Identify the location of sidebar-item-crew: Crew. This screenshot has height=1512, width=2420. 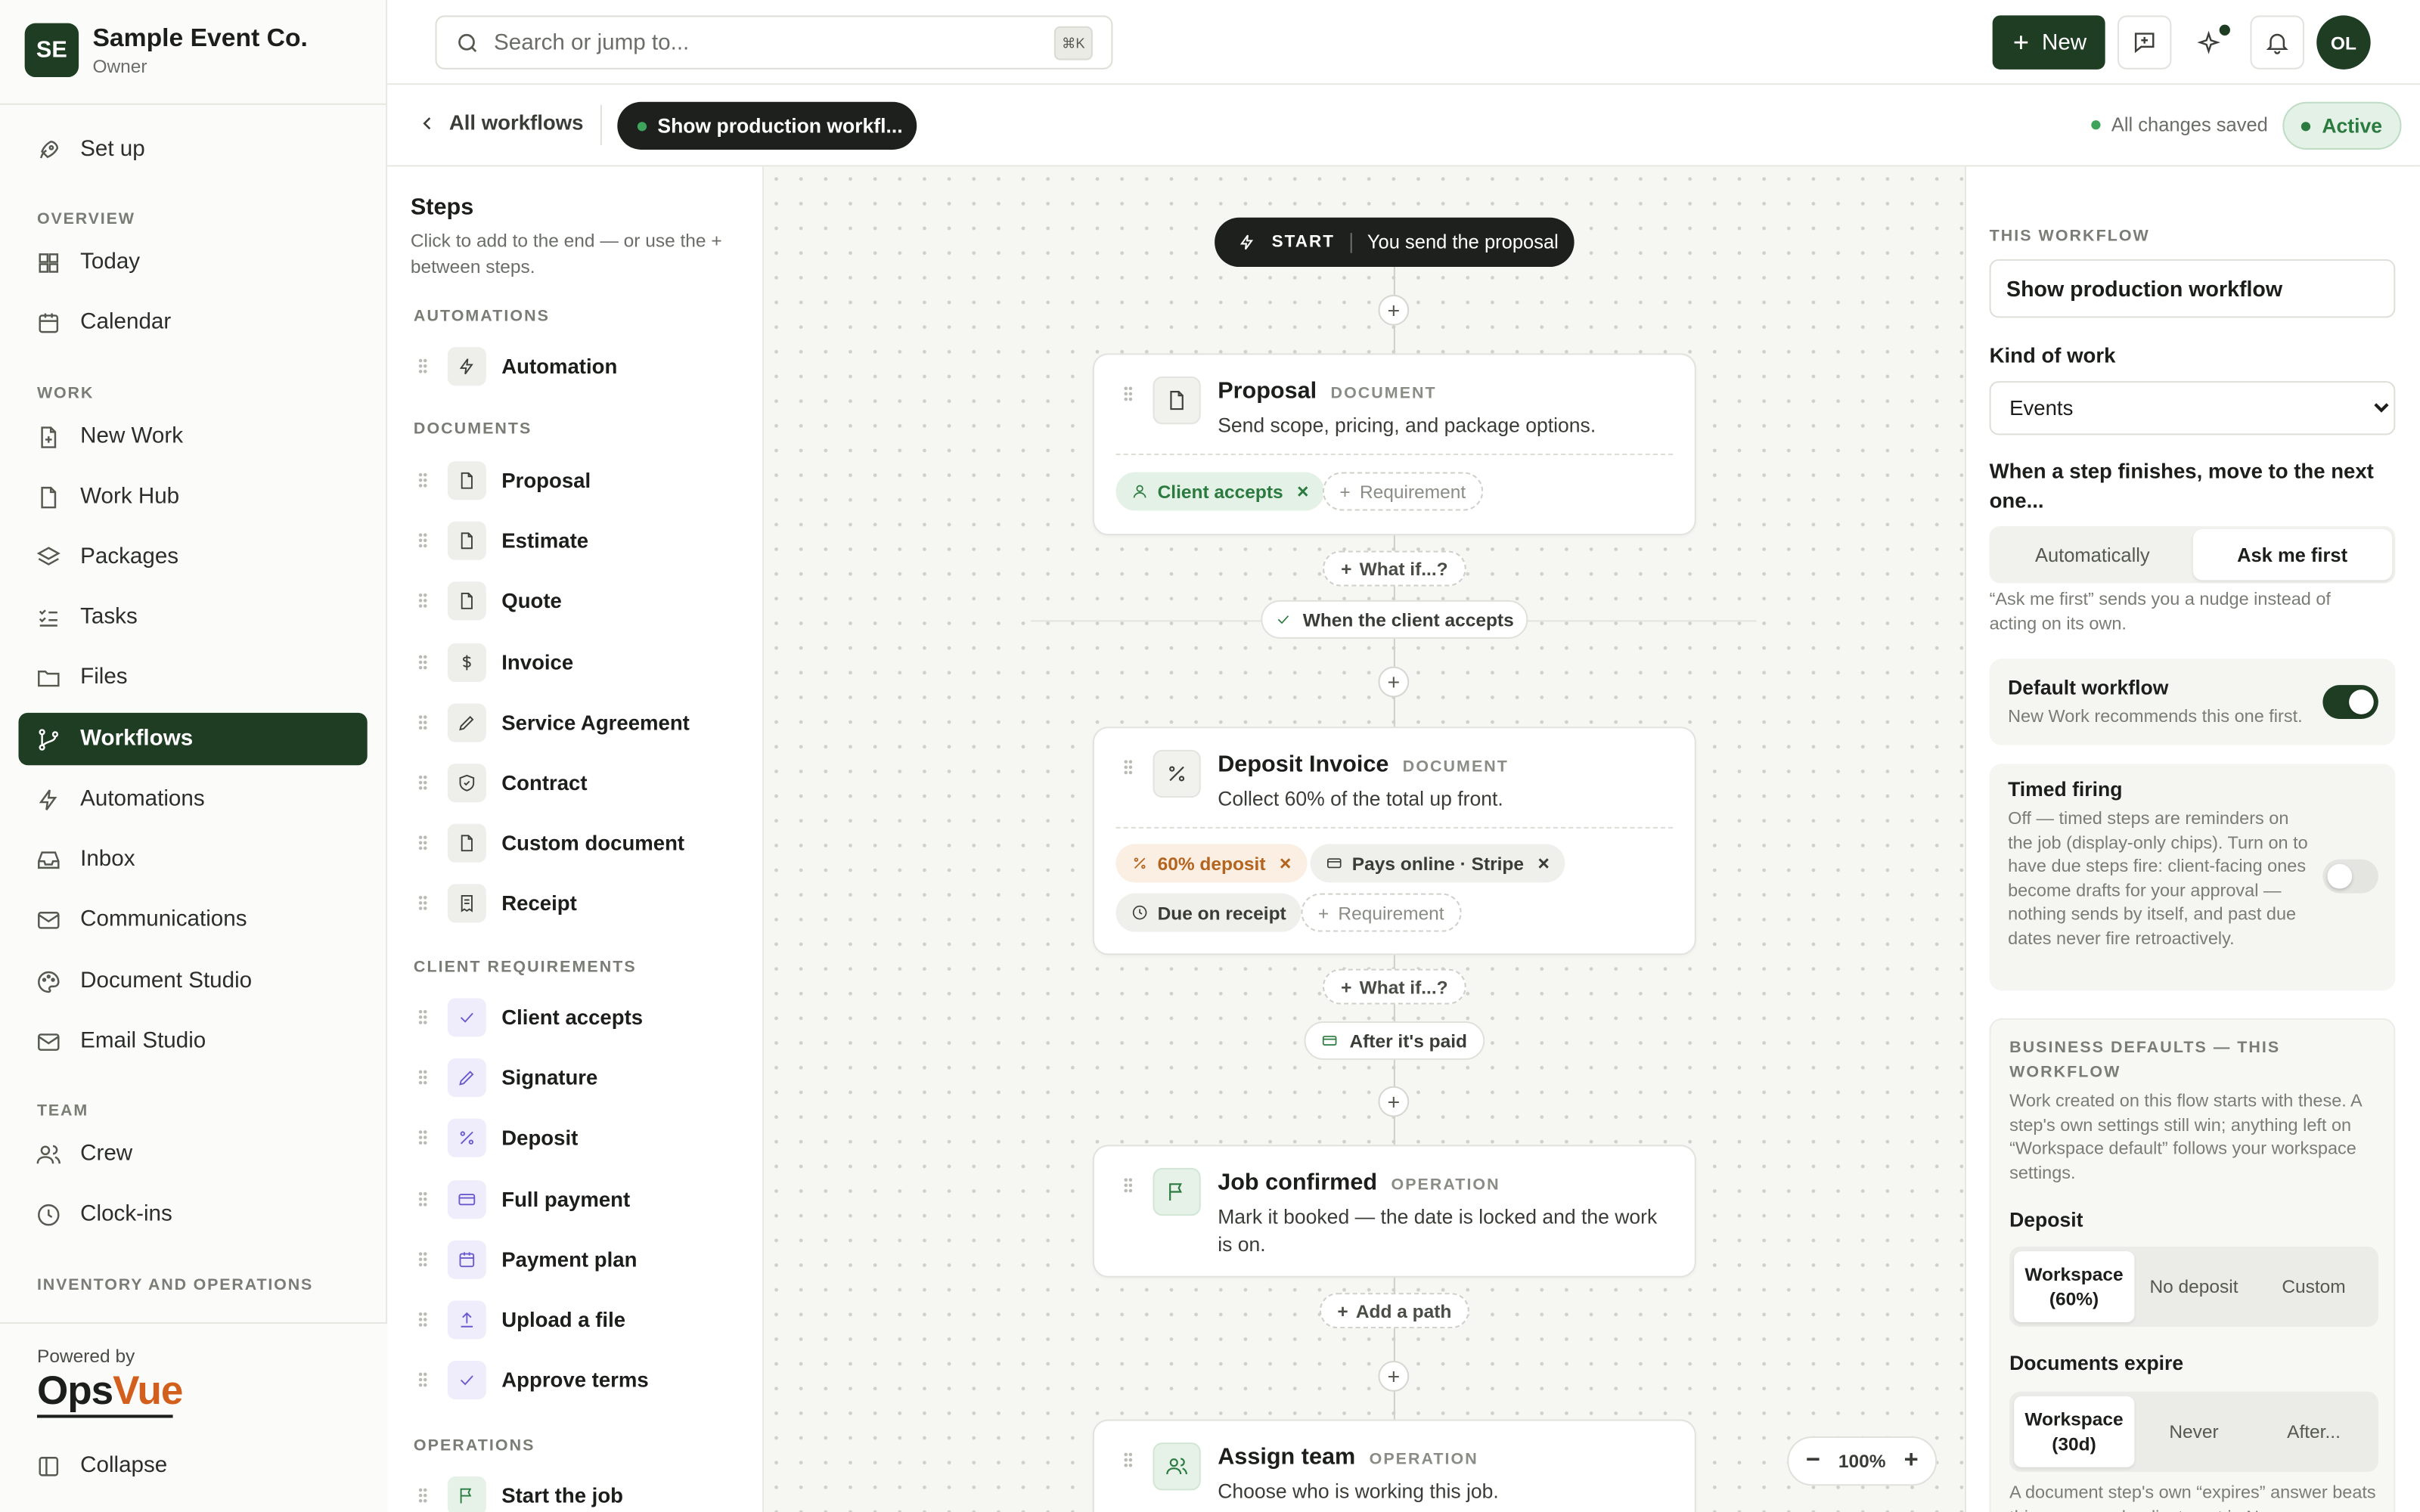
(192, 1154).